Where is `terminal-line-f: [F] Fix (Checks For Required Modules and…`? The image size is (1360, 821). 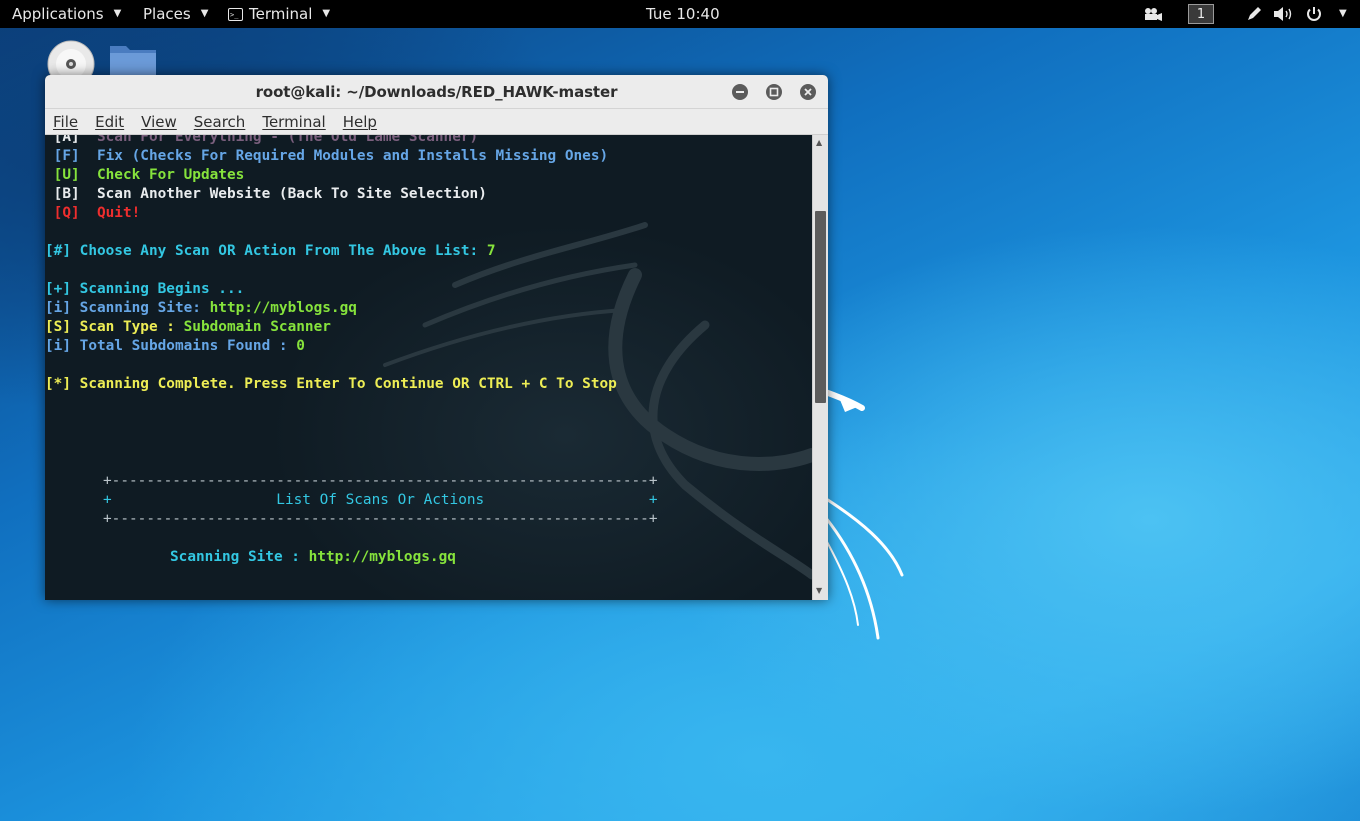 terminal-line-f: [F] Fix (Checks For Required Modules and… is located at coordinates (327, 156).